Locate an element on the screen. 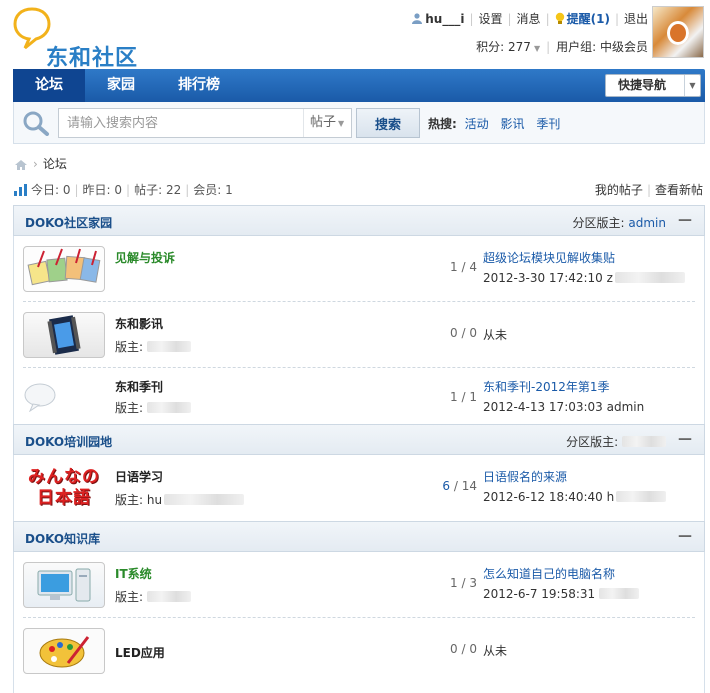 This screenshot has height=693, width=710. it-forum-icon is located at coordinates (64, 585).